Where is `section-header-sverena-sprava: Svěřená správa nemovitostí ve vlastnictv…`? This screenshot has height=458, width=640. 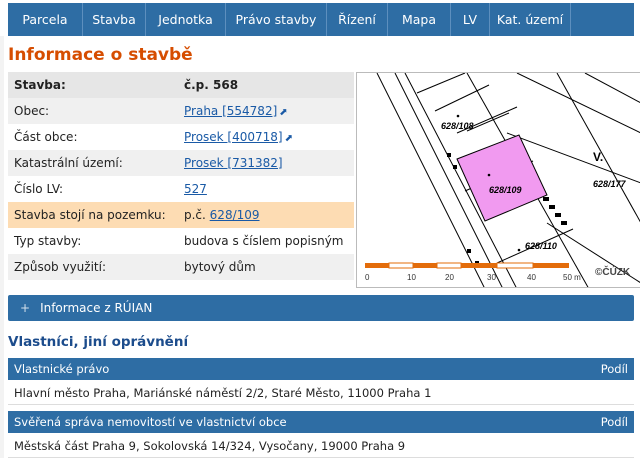
section-header-sverena-sprava: Svěřená správa nemovitostí ve vlastnictv… is located at coordinates (321, 422).